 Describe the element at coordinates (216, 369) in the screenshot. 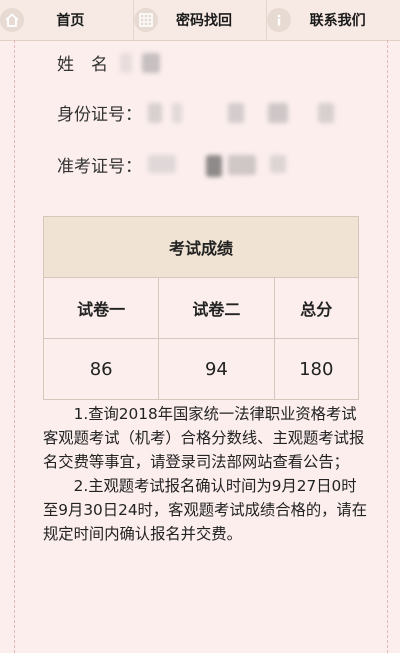

I see `score-paper2: 94` at that location.